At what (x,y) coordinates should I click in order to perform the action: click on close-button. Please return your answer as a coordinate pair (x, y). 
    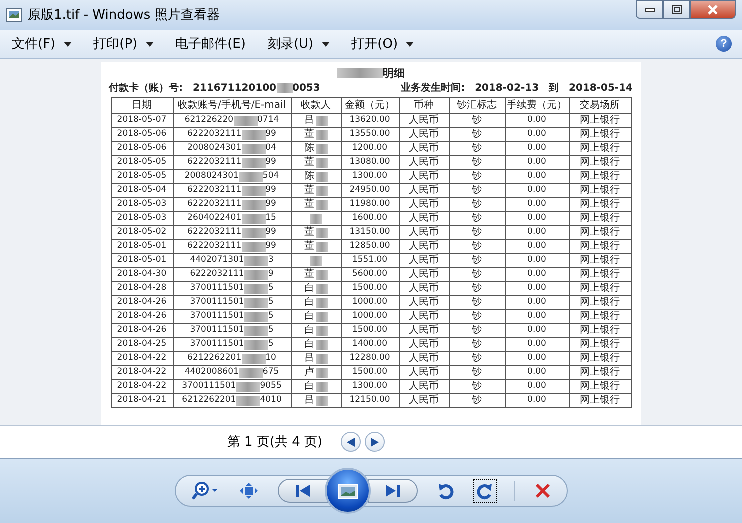
    Looking at the image, I should click on (713, 9).